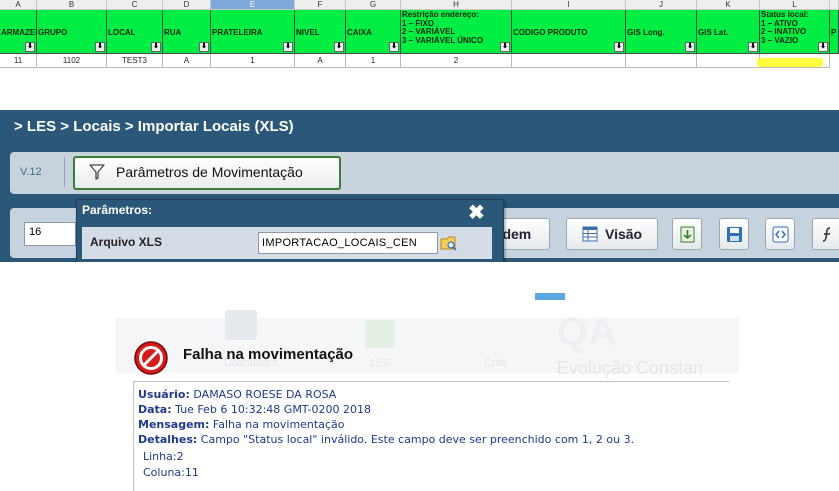  What do you see at coordinates (728, 61) in the screenshot?
I see `cell-gis-lat` at bounding box center [728, 61].